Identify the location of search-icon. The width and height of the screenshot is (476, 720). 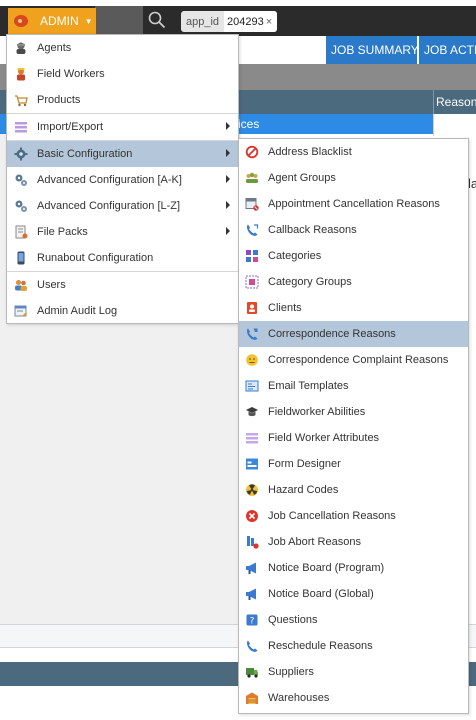
(157, 20).